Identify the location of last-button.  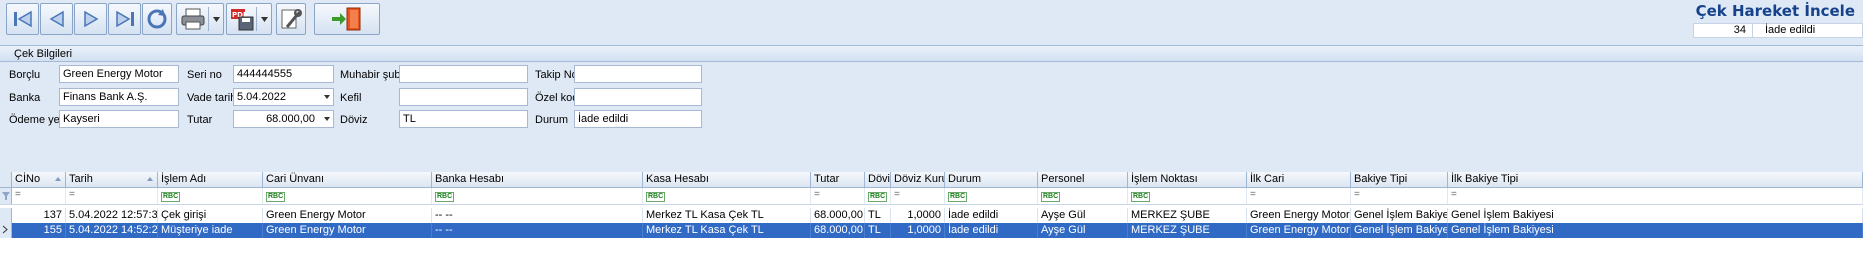
(124, 19).